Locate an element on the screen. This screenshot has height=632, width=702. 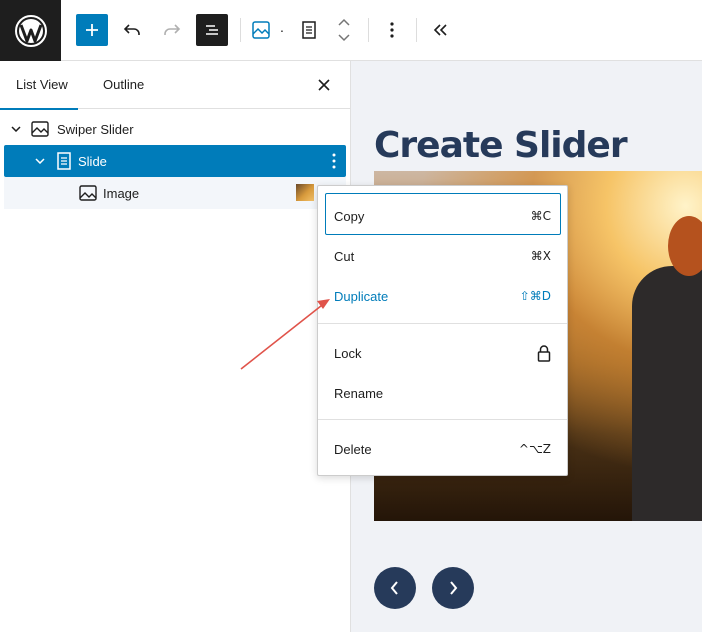
editor-toolbar: · is located at coordinates (351, 30).